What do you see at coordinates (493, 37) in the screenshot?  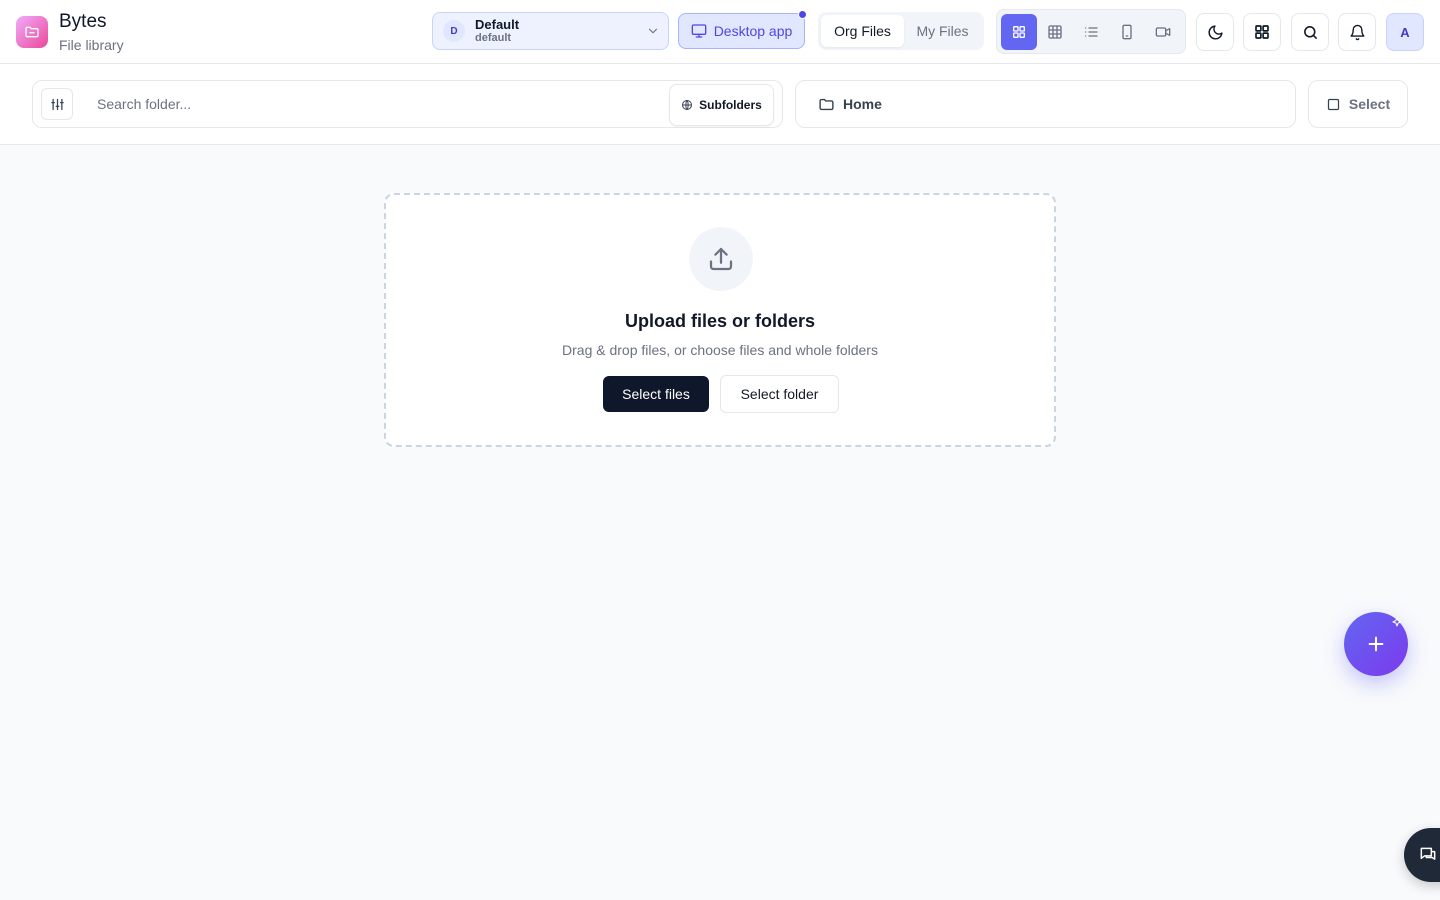 I see `workspace-slug: default` at bounding box center [493, 37].